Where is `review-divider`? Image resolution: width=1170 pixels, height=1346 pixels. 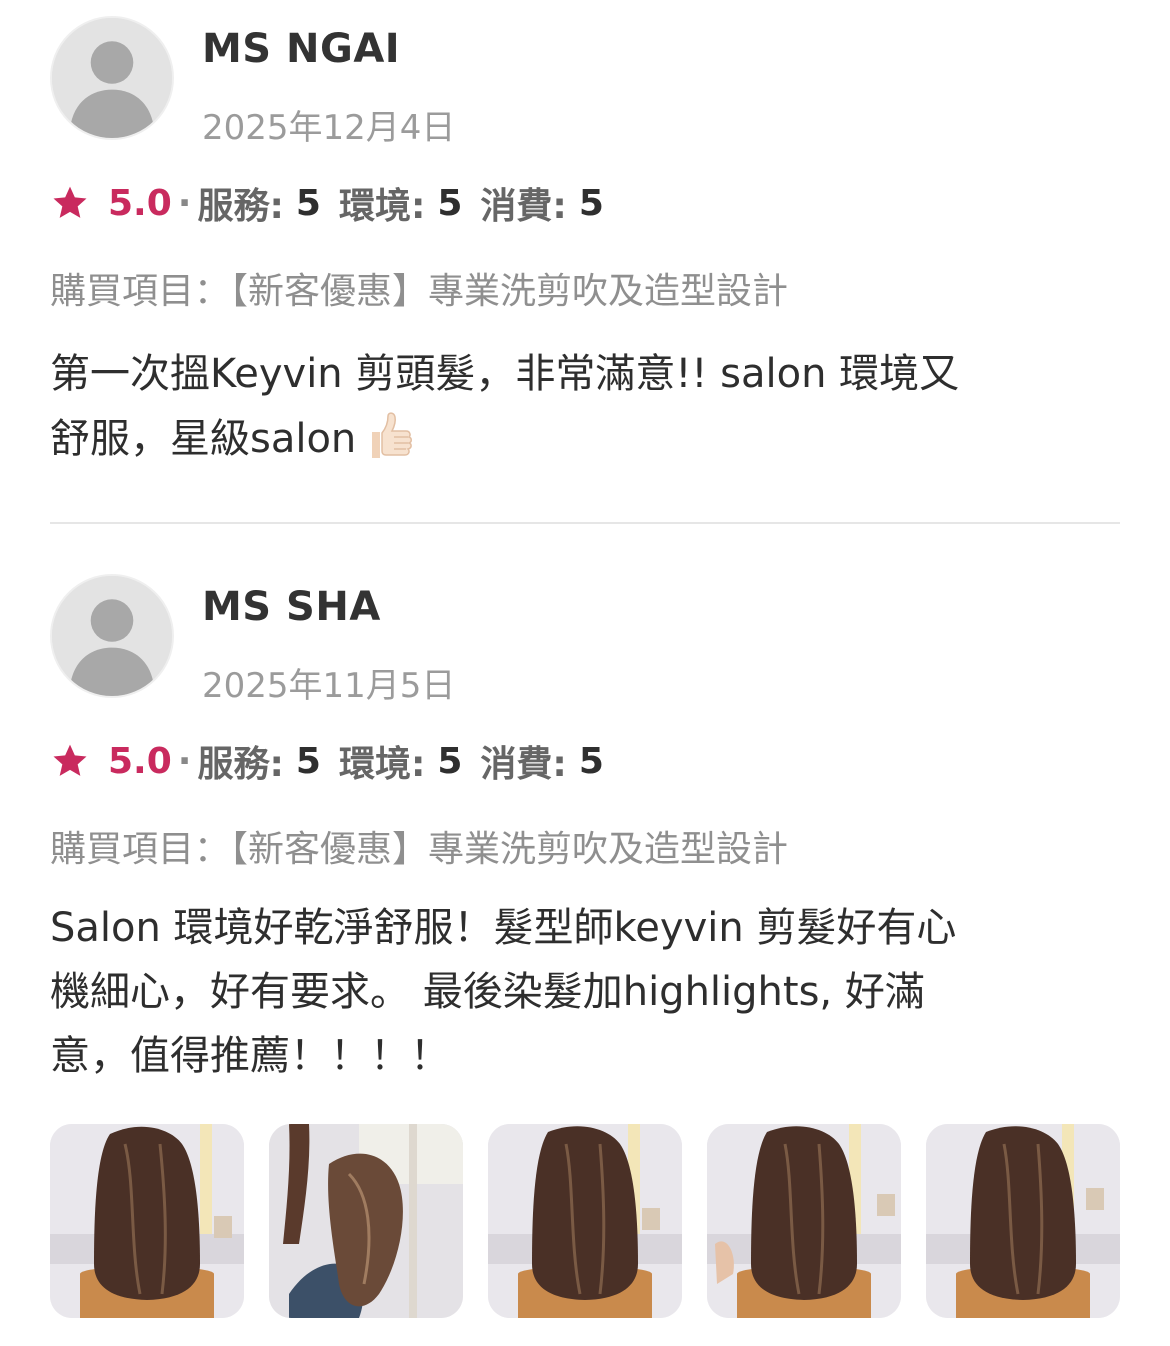
review-divider is located at coordinates (585, 523).